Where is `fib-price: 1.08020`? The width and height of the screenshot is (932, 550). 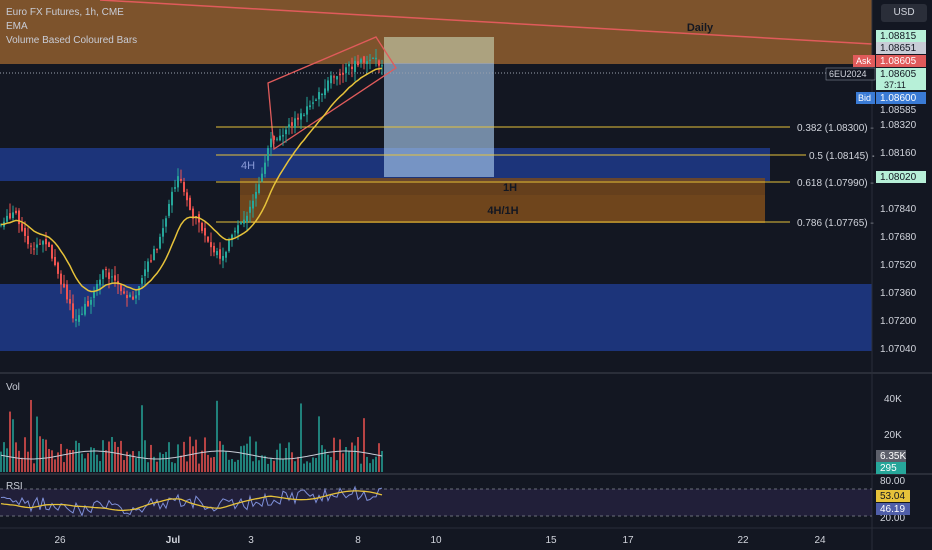 fib-price: 1.08020 is located at coordinates (898, 177).